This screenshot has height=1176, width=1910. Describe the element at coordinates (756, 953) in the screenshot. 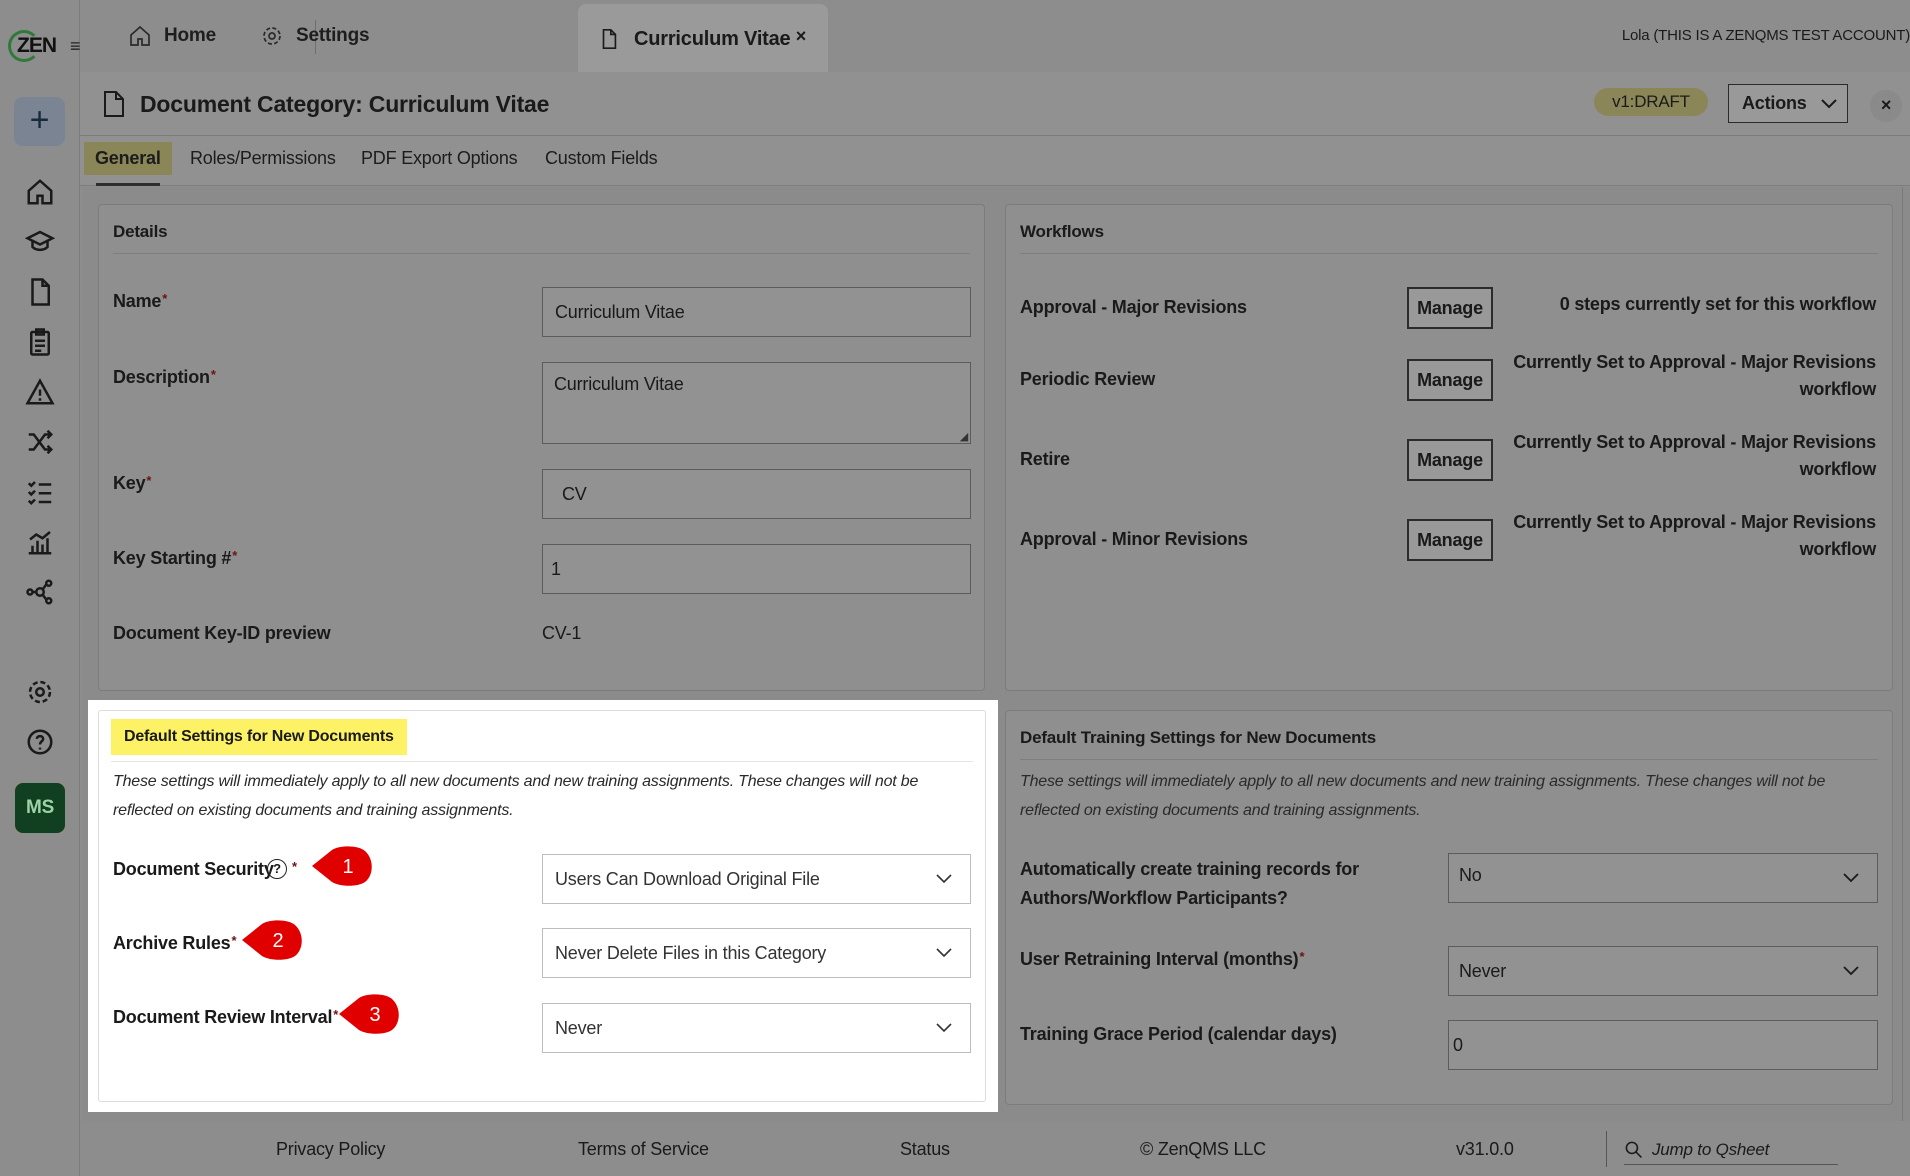

I see `archive-rules-select: Never Delete Files in this Category` at that location.